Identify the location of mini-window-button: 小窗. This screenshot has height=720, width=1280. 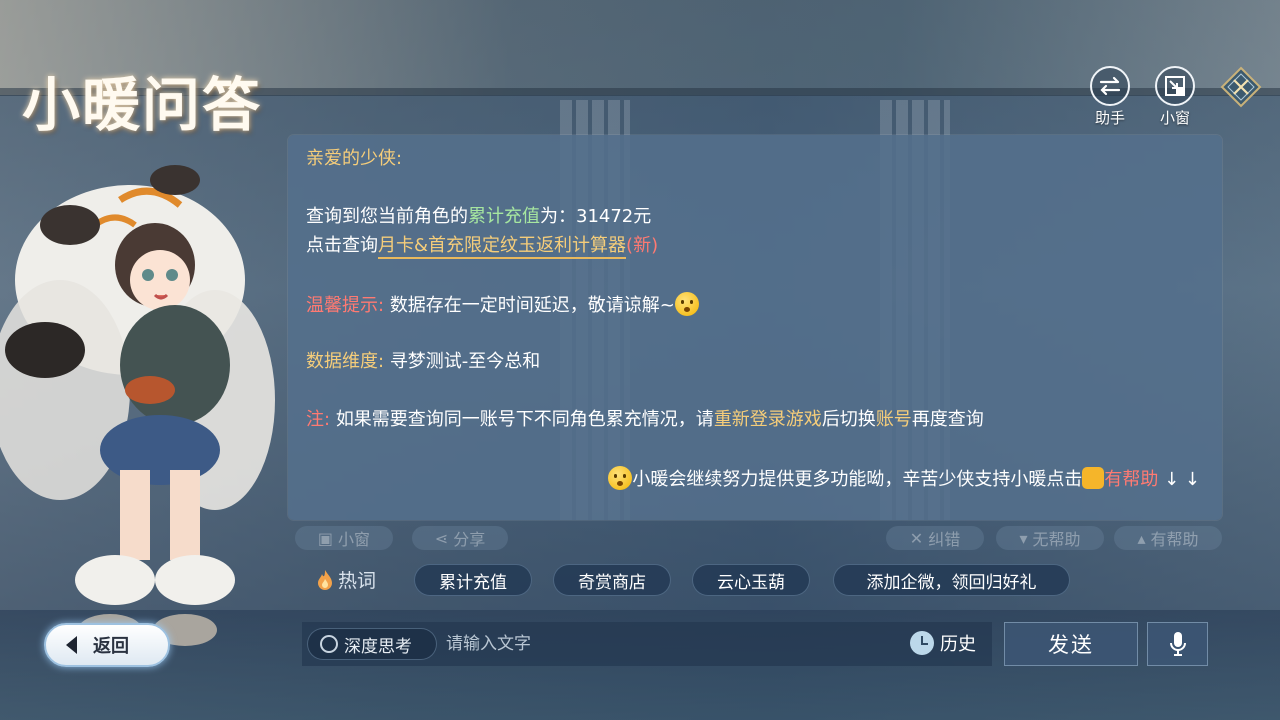
(1175, 97).